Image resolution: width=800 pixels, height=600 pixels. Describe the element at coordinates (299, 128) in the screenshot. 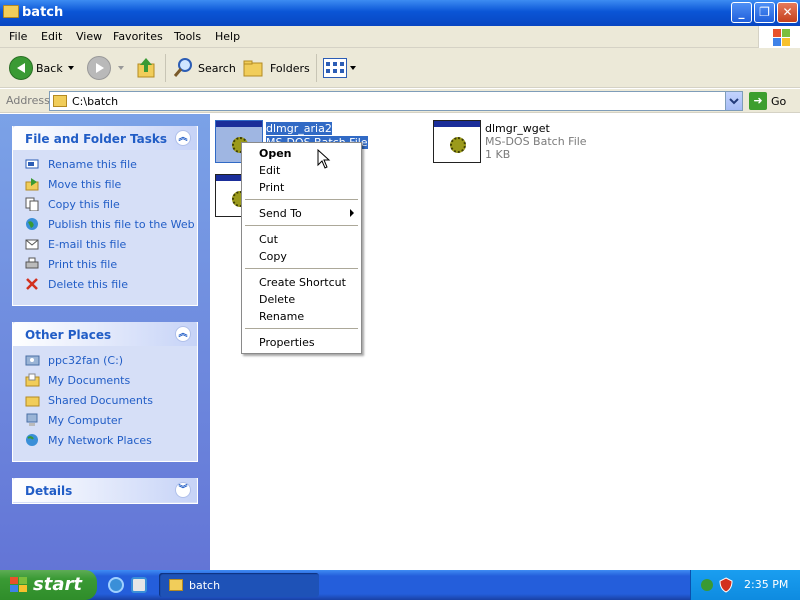

I see `file-name: dlmgr_aria2` at that location.